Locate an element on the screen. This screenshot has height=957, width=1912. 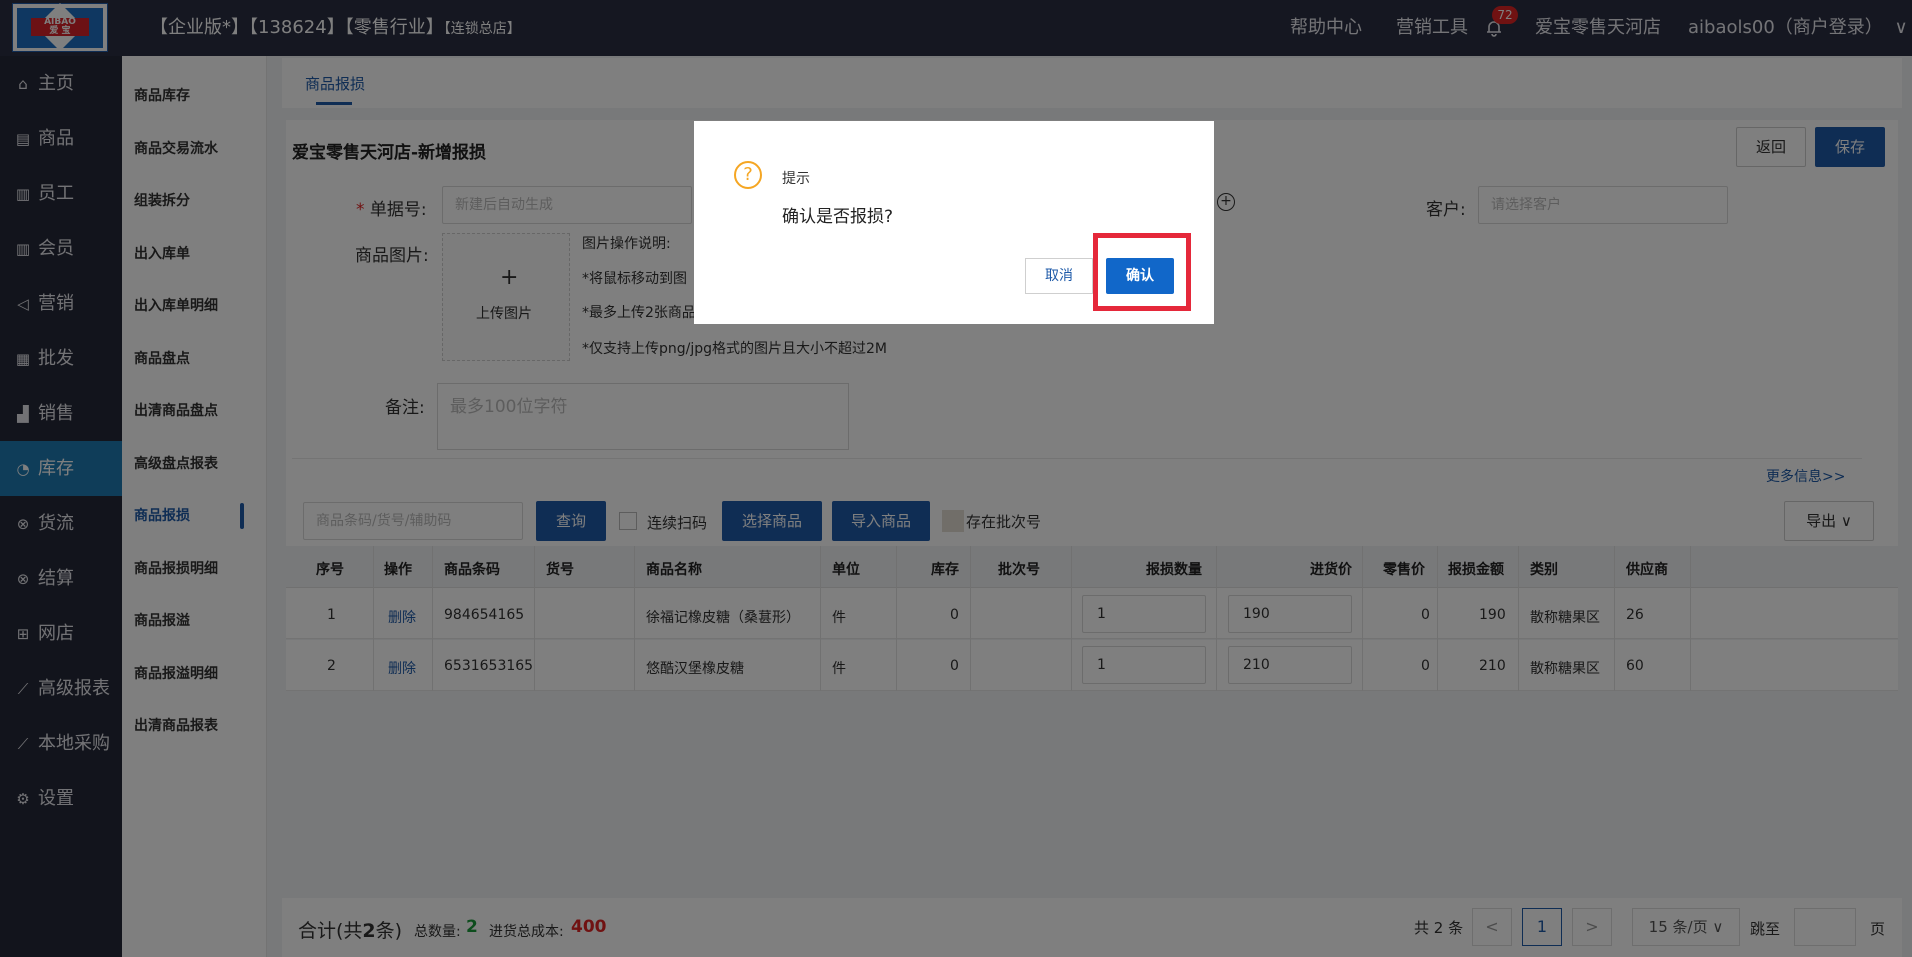
dialog-message: 确认是否报损? is located at coordinates (838, 217).